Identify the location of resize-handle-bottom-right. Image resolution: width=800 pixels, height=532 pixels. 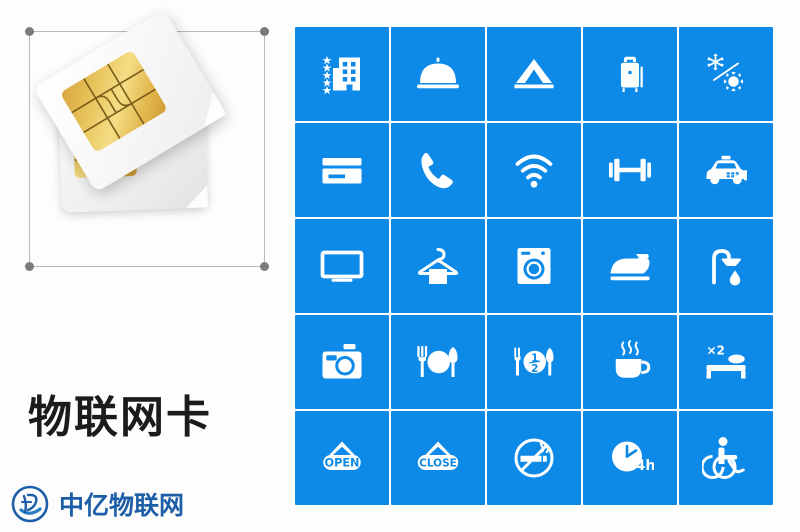
(264, 266).